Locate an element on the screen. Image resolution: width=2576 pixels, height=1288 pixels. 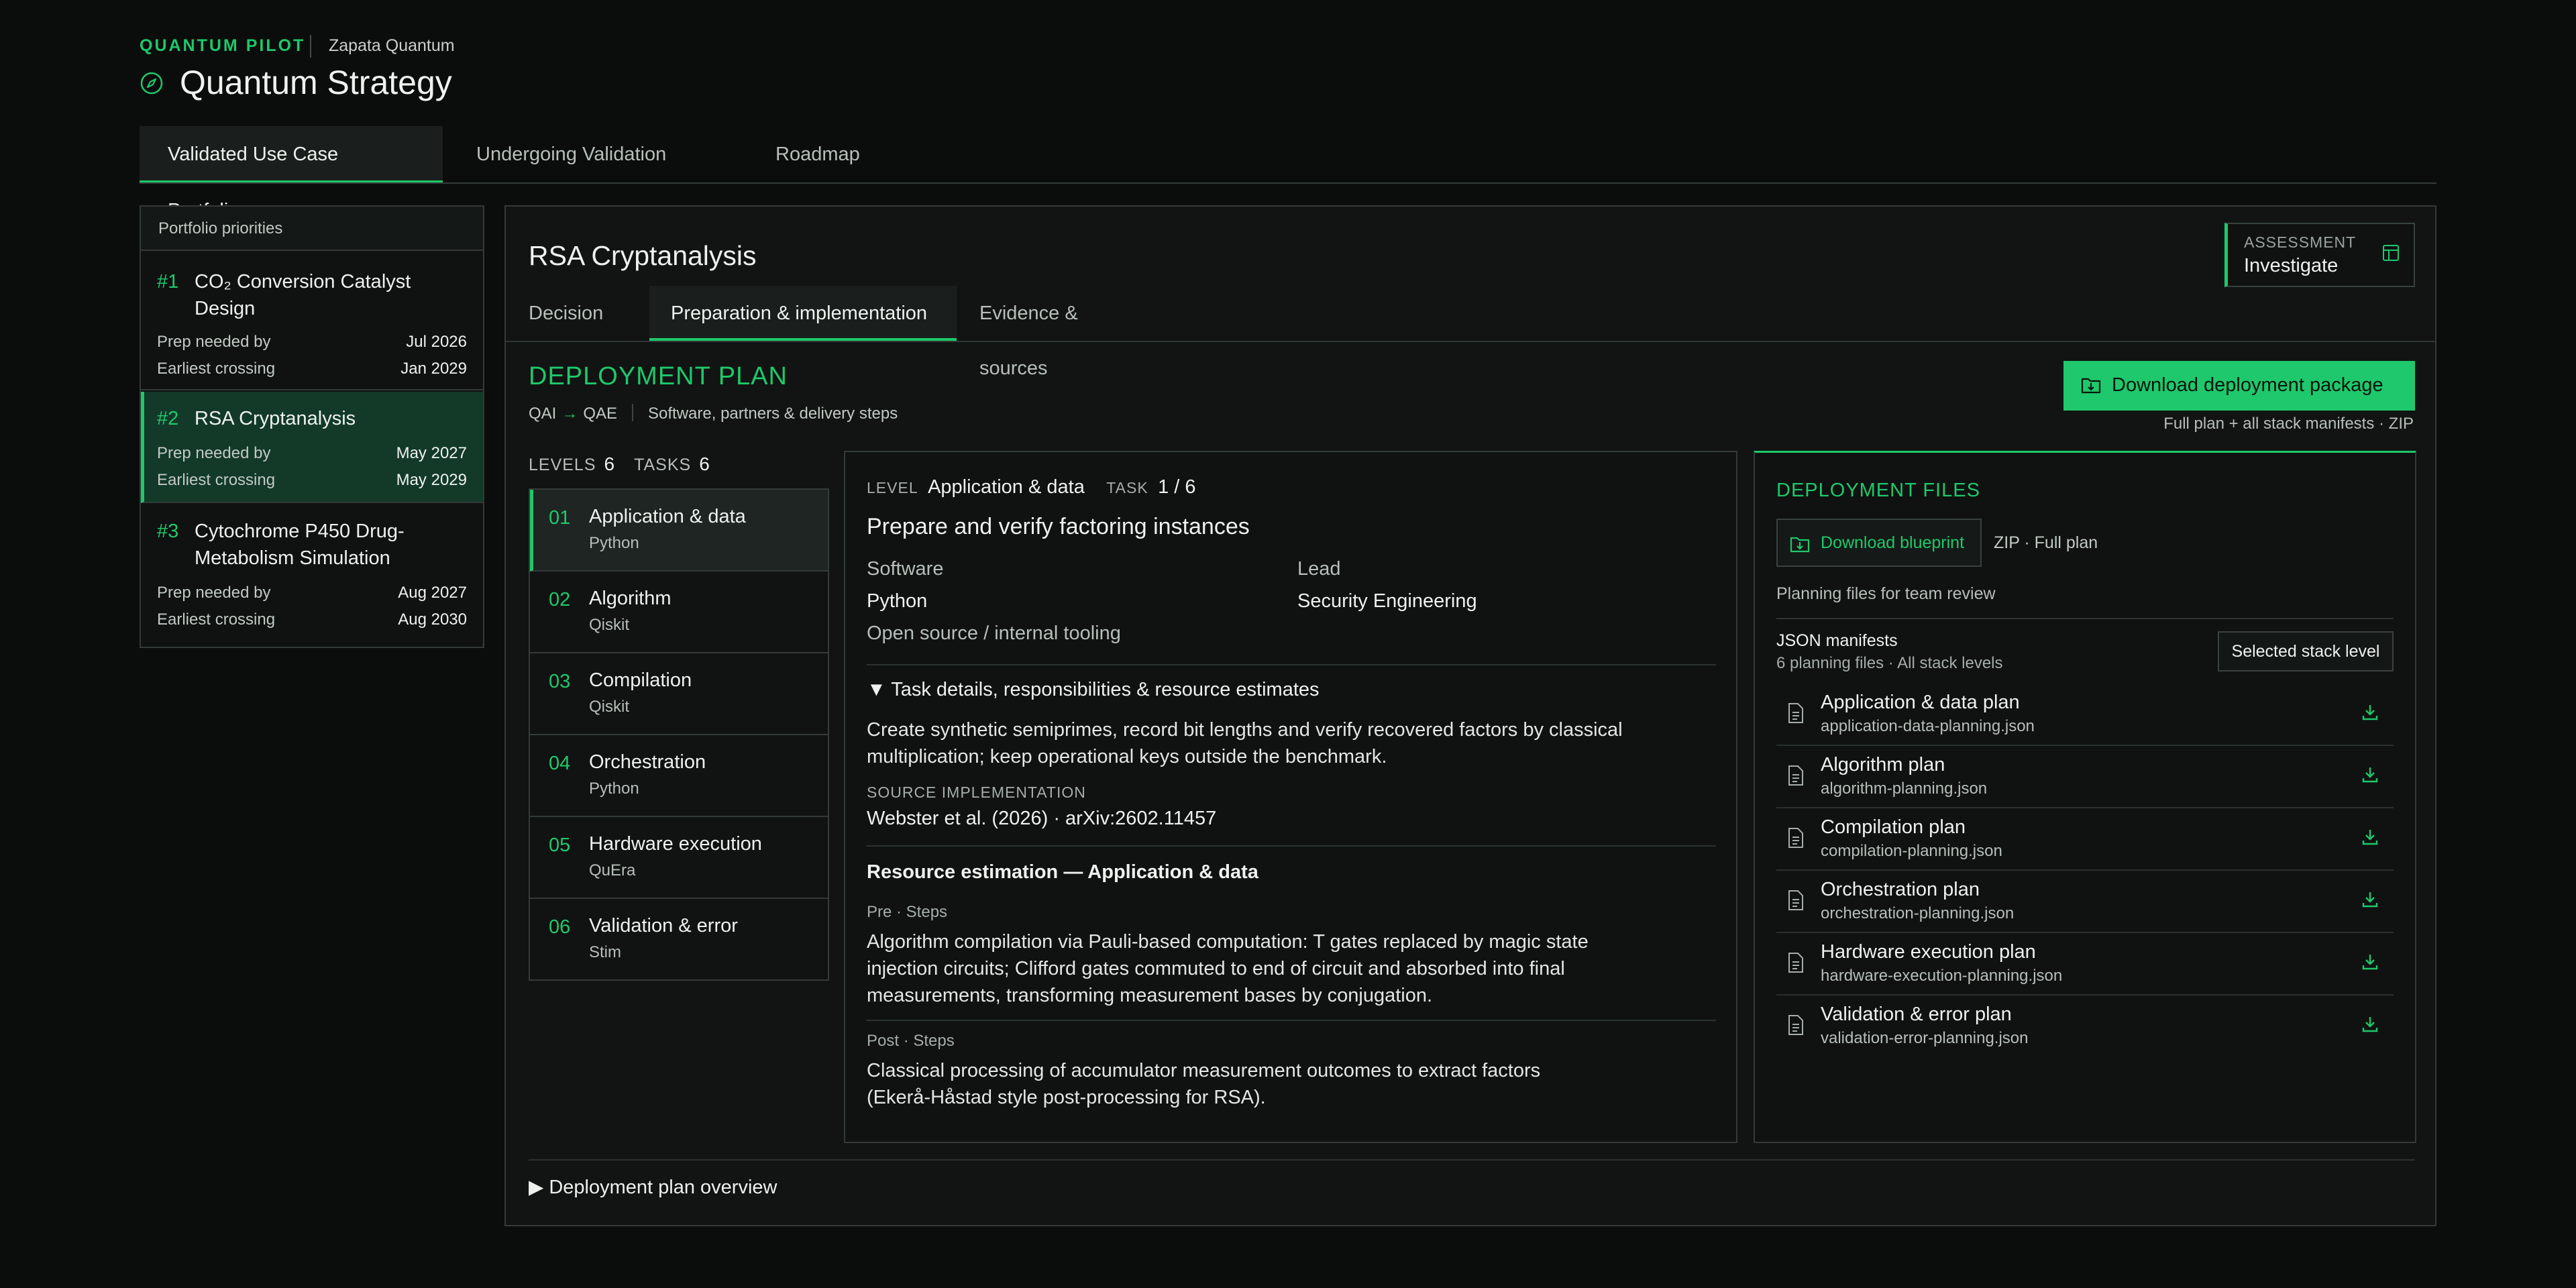
software-label: Software is located at coordinates (905, 569).